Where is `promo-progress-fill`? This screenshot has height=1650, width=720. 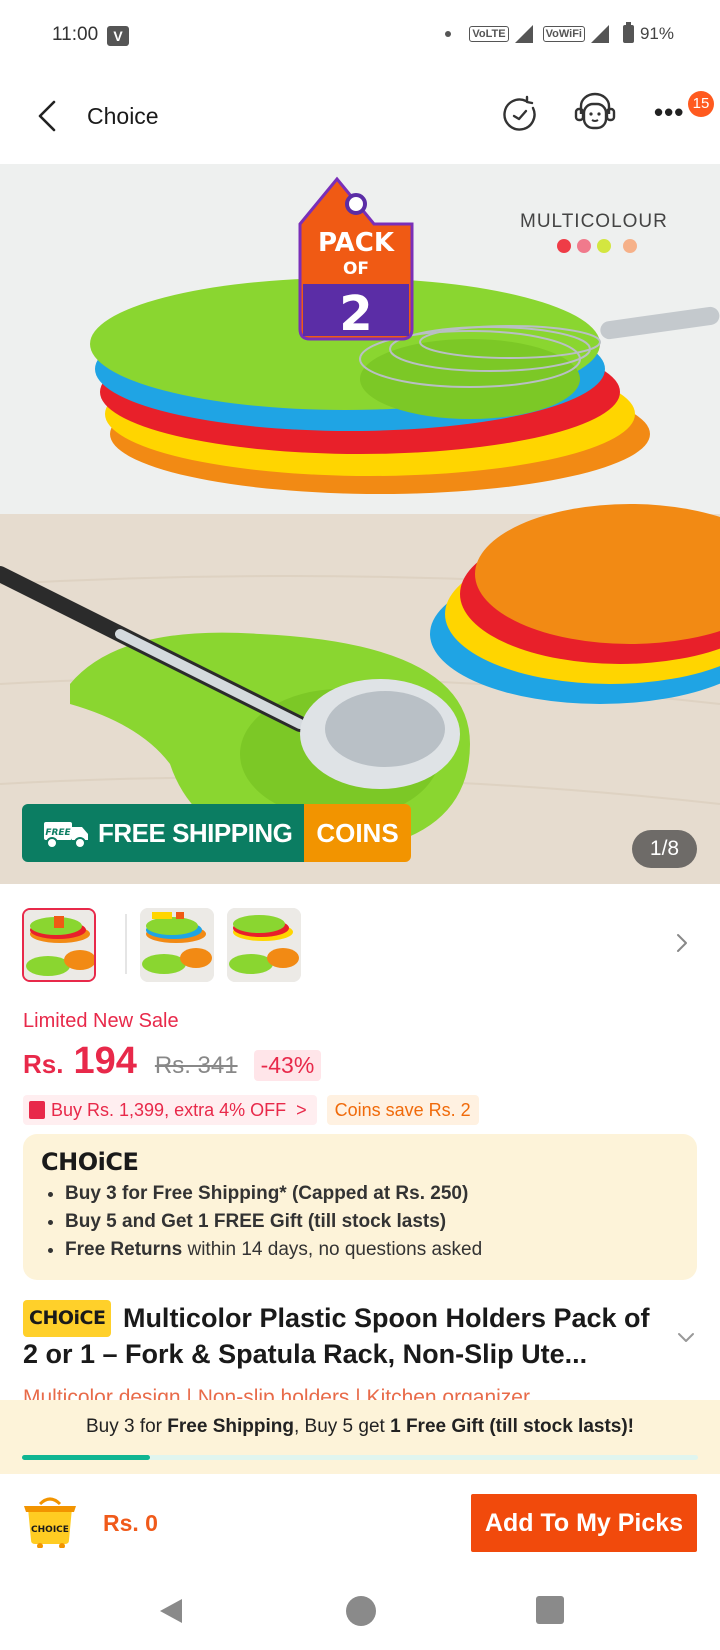 promo-progress-fill is located at coordinates (86, 1457).